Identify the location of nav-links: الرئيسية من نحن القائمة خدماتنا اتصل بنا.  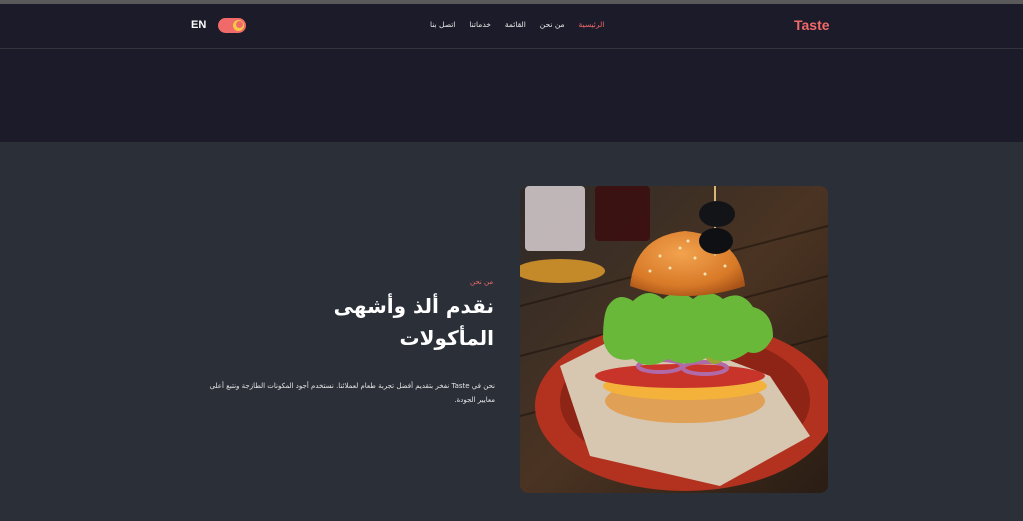
(517, 24).